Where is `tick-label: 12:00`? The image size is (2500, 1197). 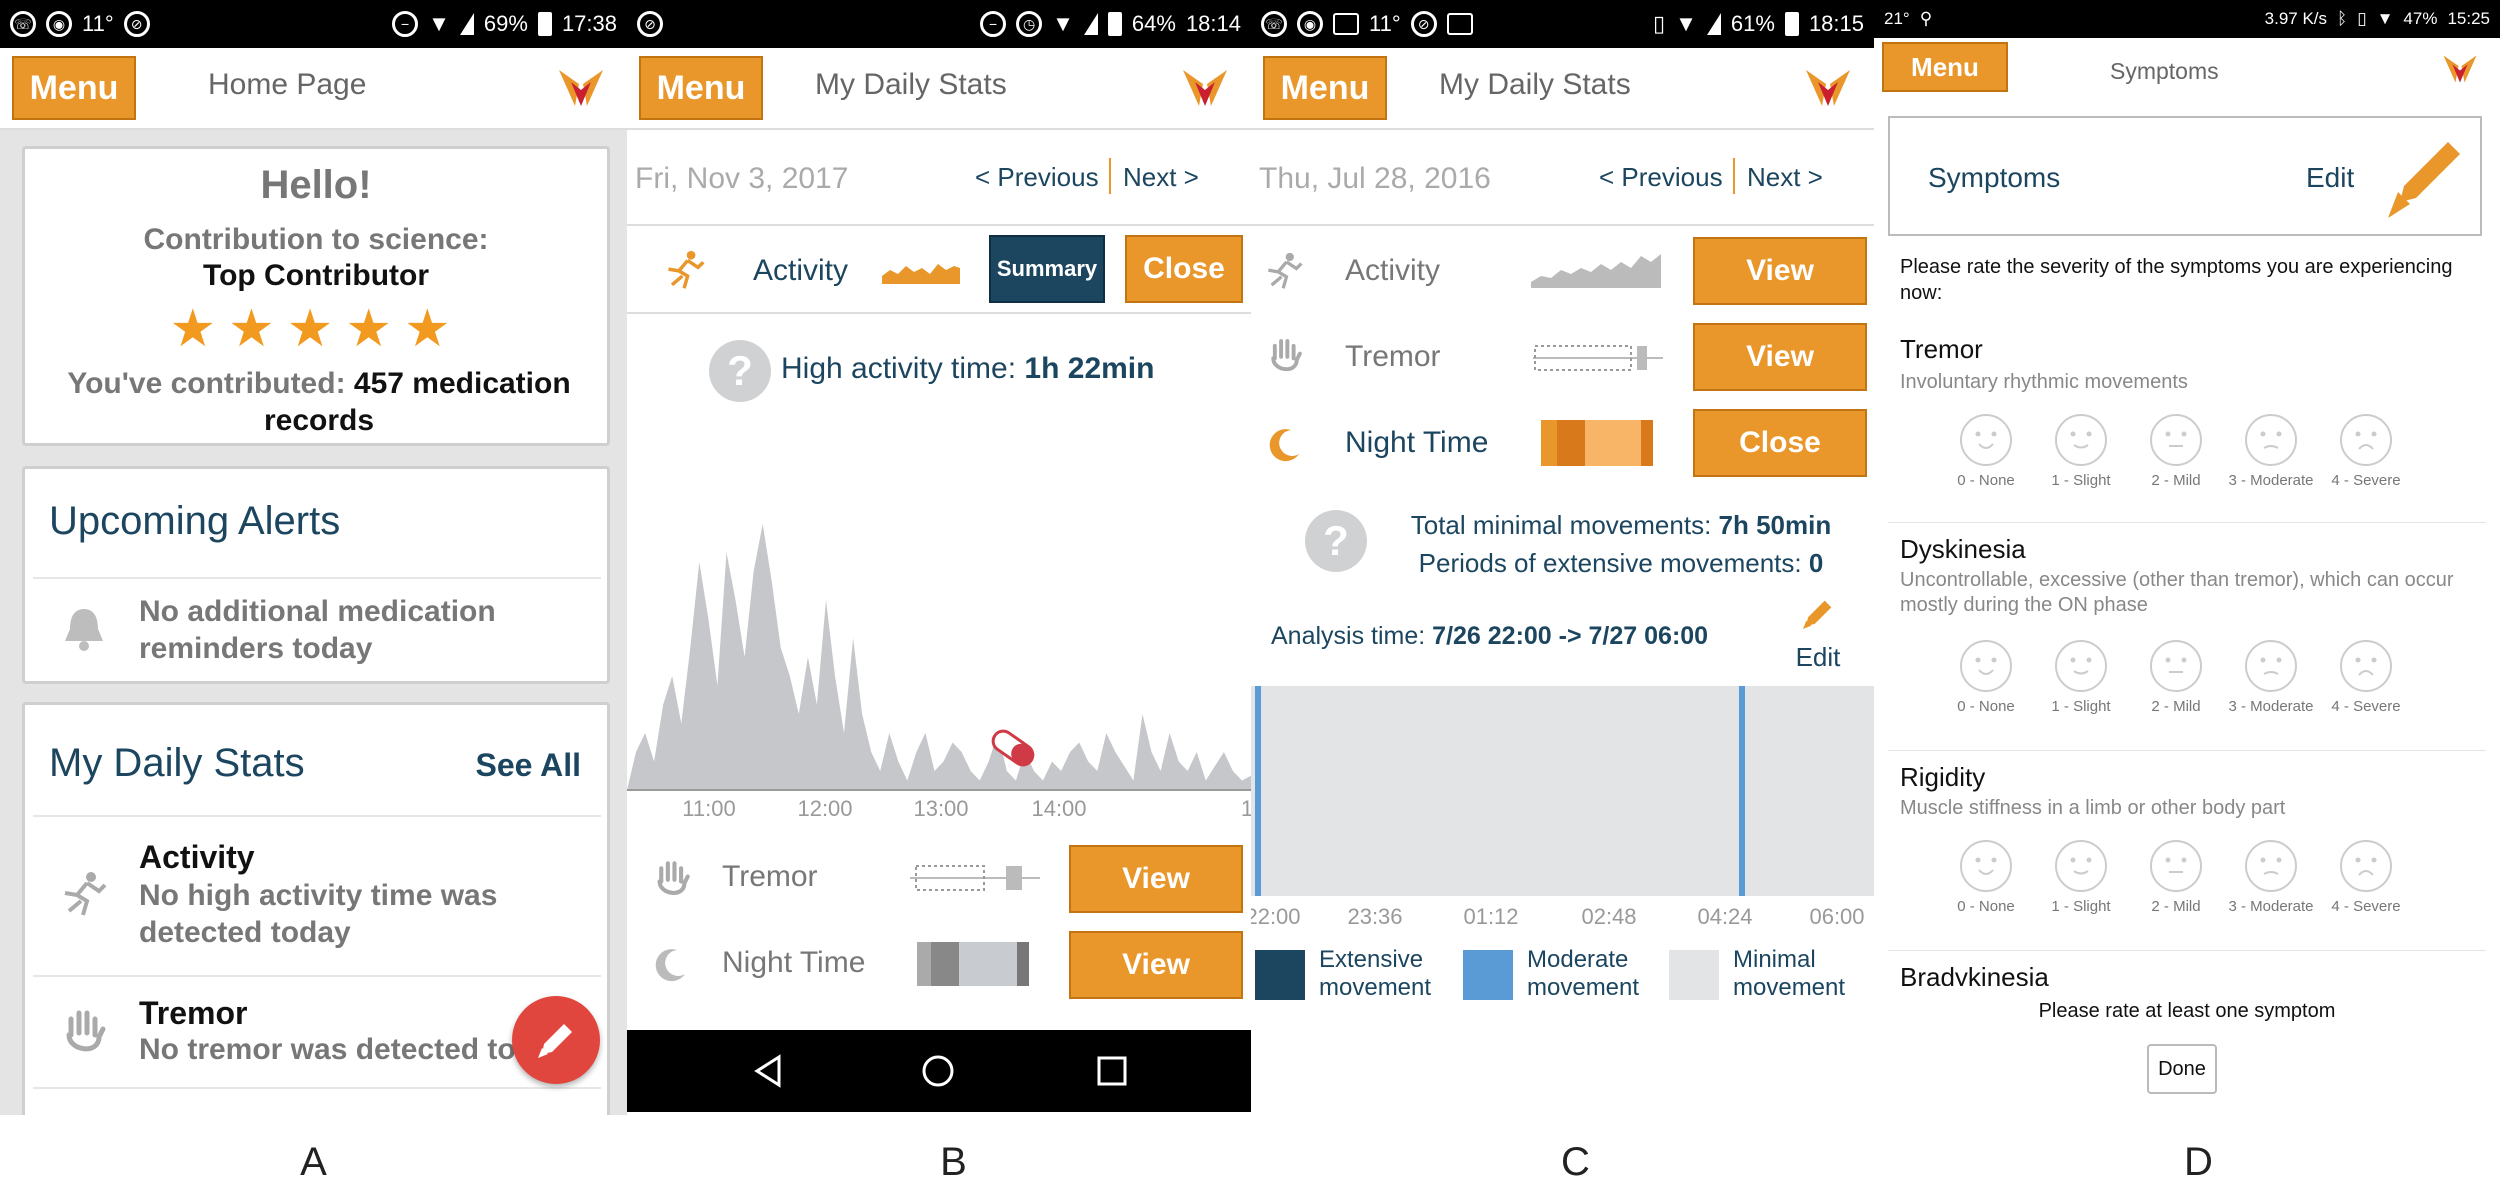 tick-label: 12:00 is located at coordinates (824, 808).